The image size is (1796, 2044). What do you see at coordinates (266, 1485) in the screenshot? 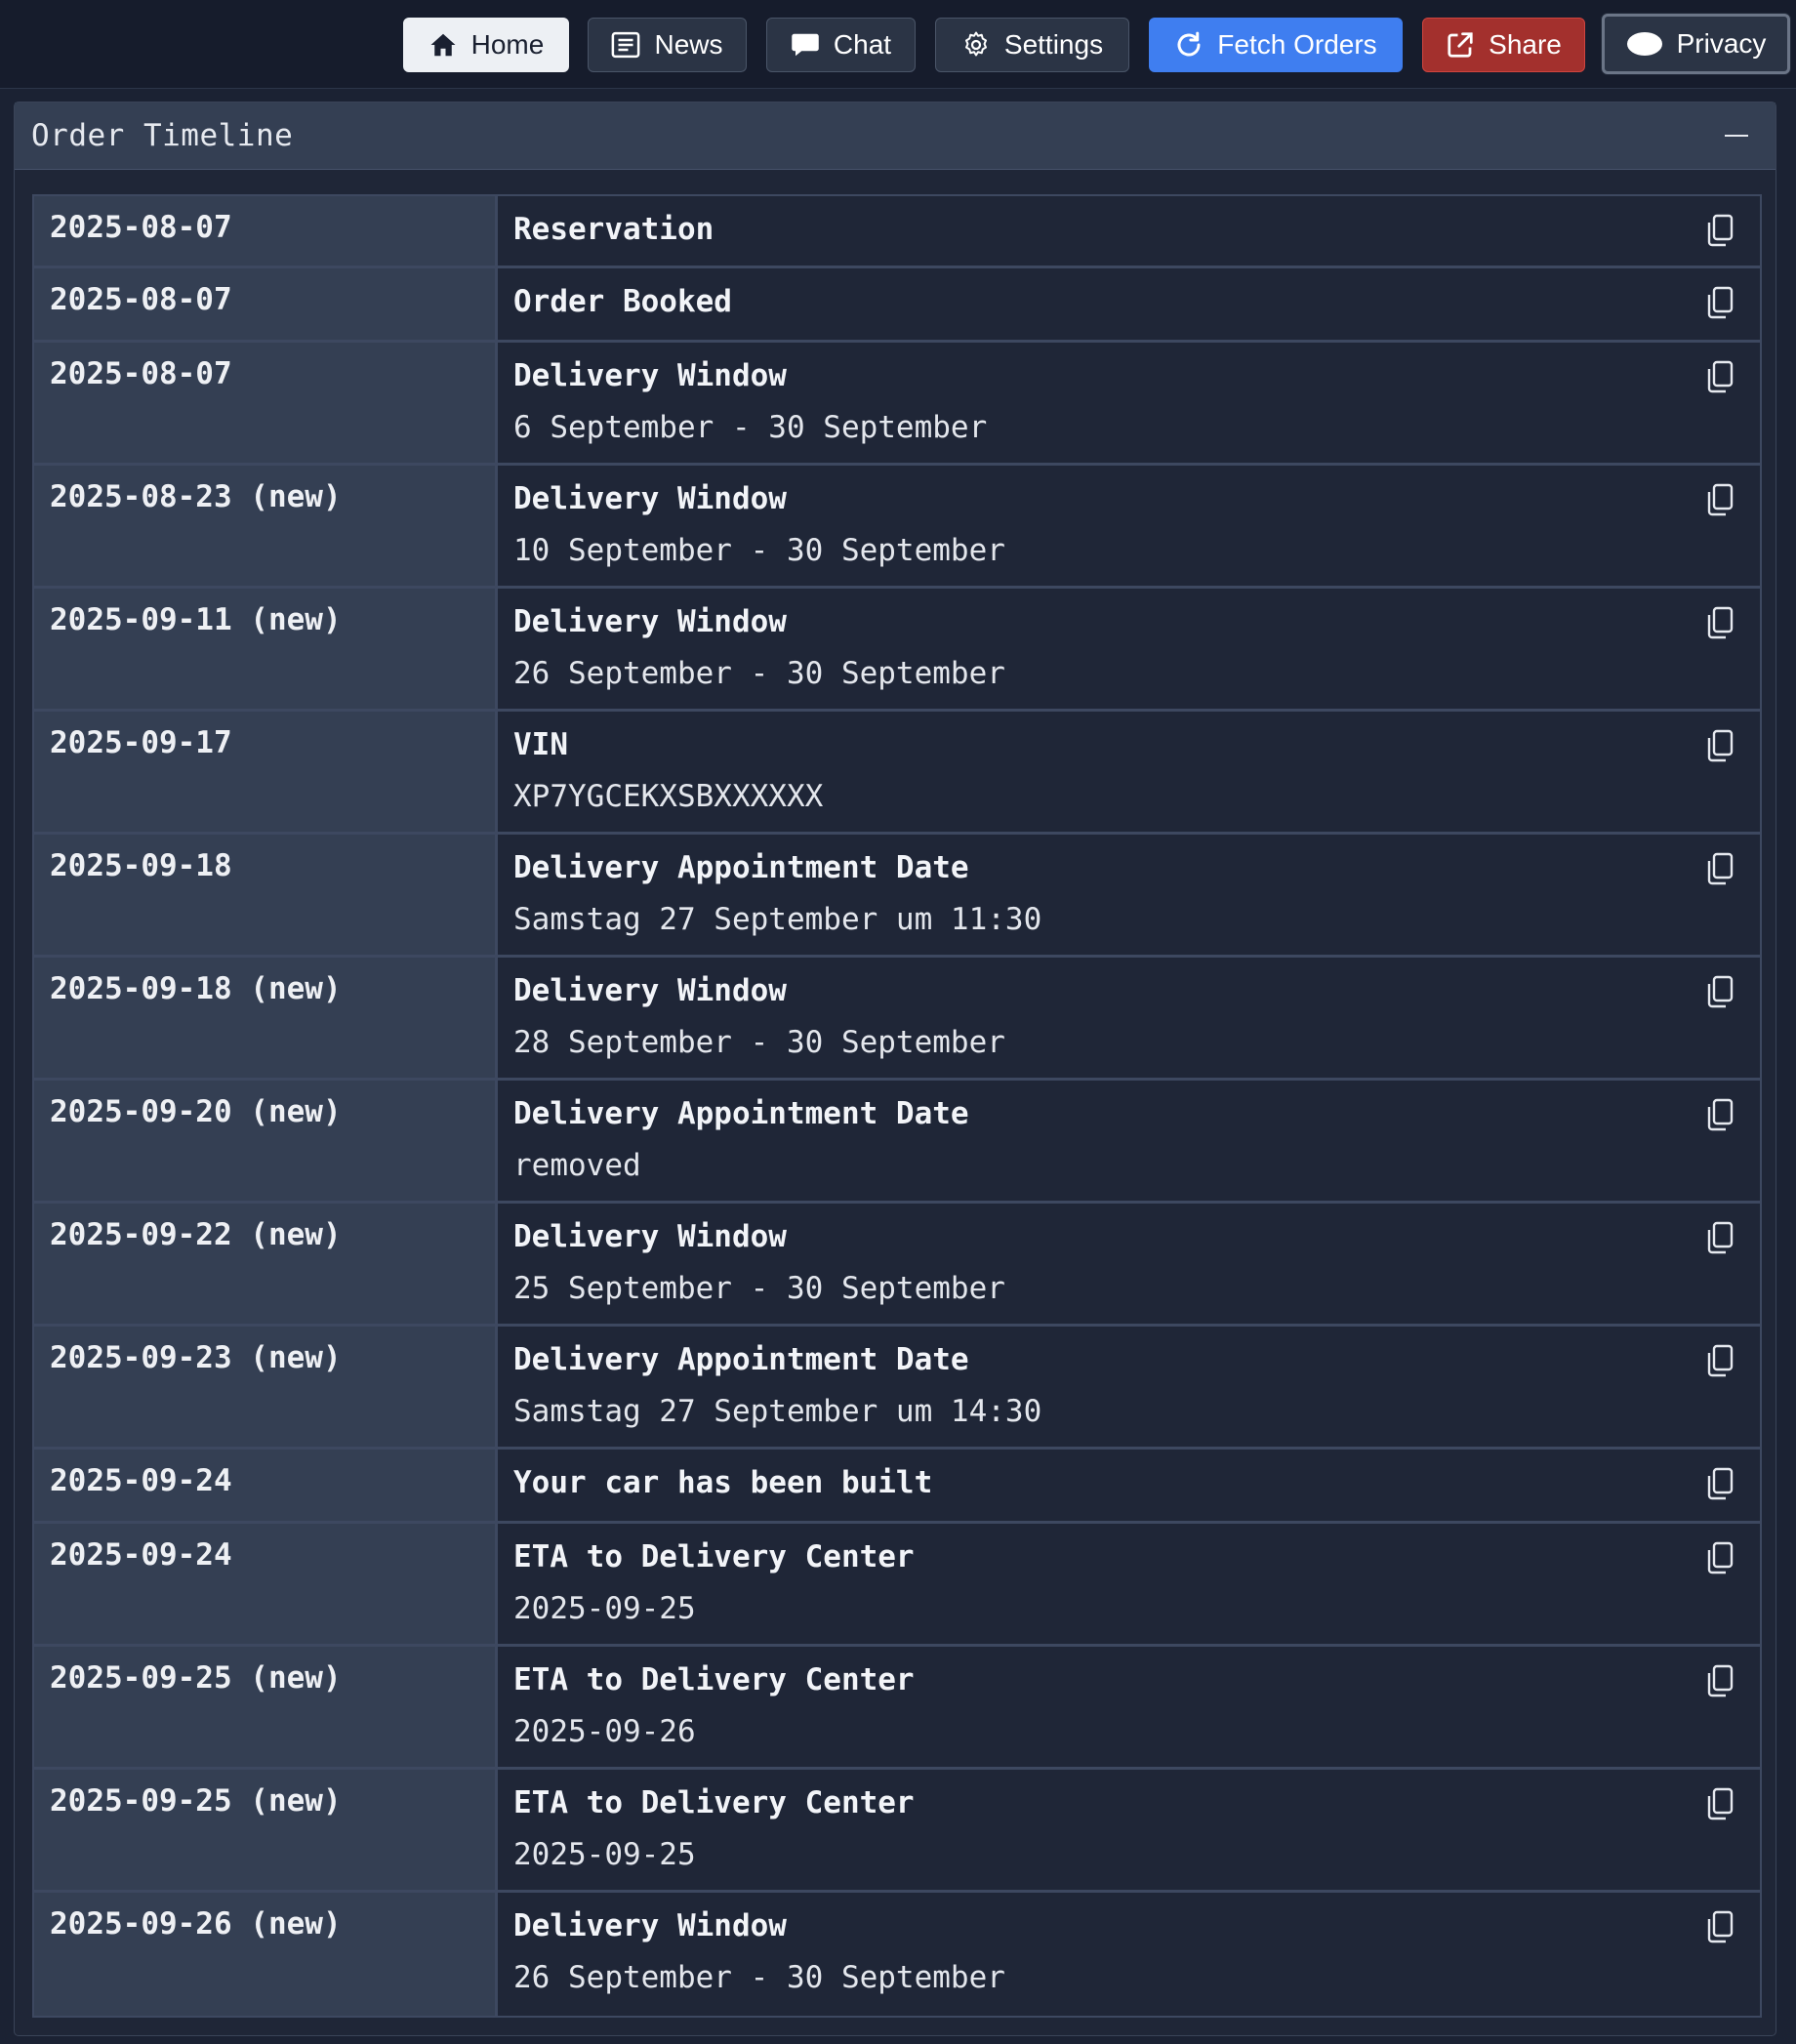
I see `timeline-date: 2025-09-24` at bounding box center [266, 1485].